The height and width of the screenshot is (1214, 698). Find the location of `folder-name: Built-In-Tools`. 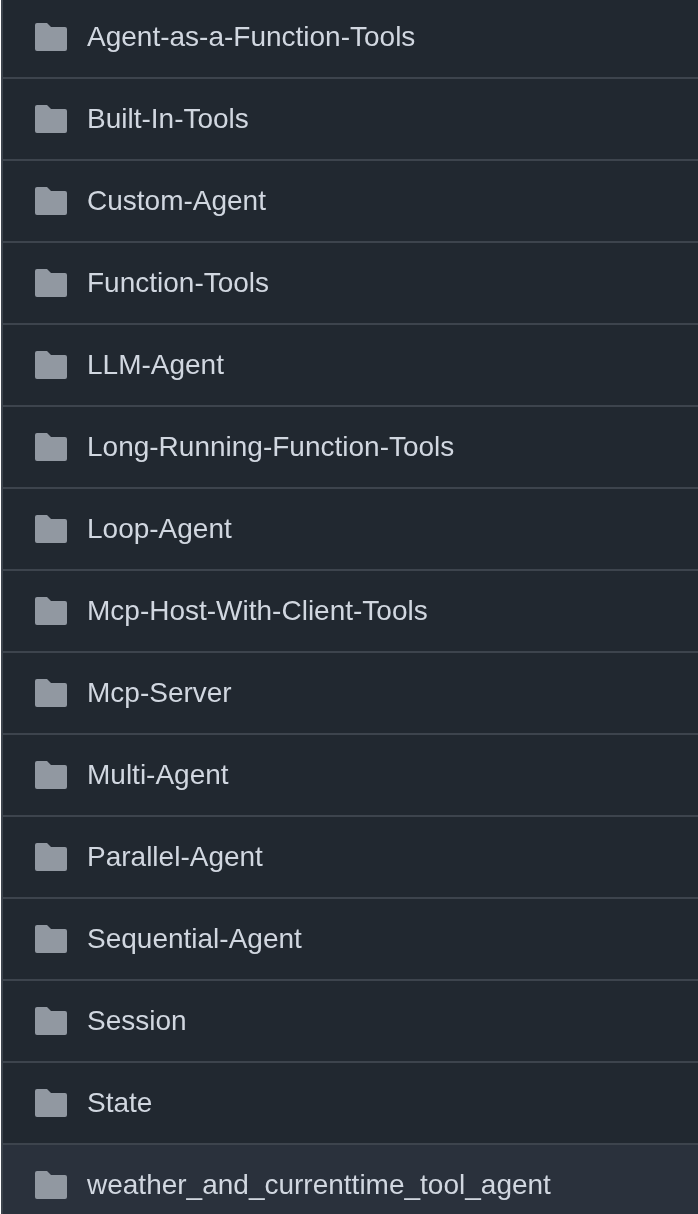

folder-name: Built-In-Tools is located at coordinates (168, 119).